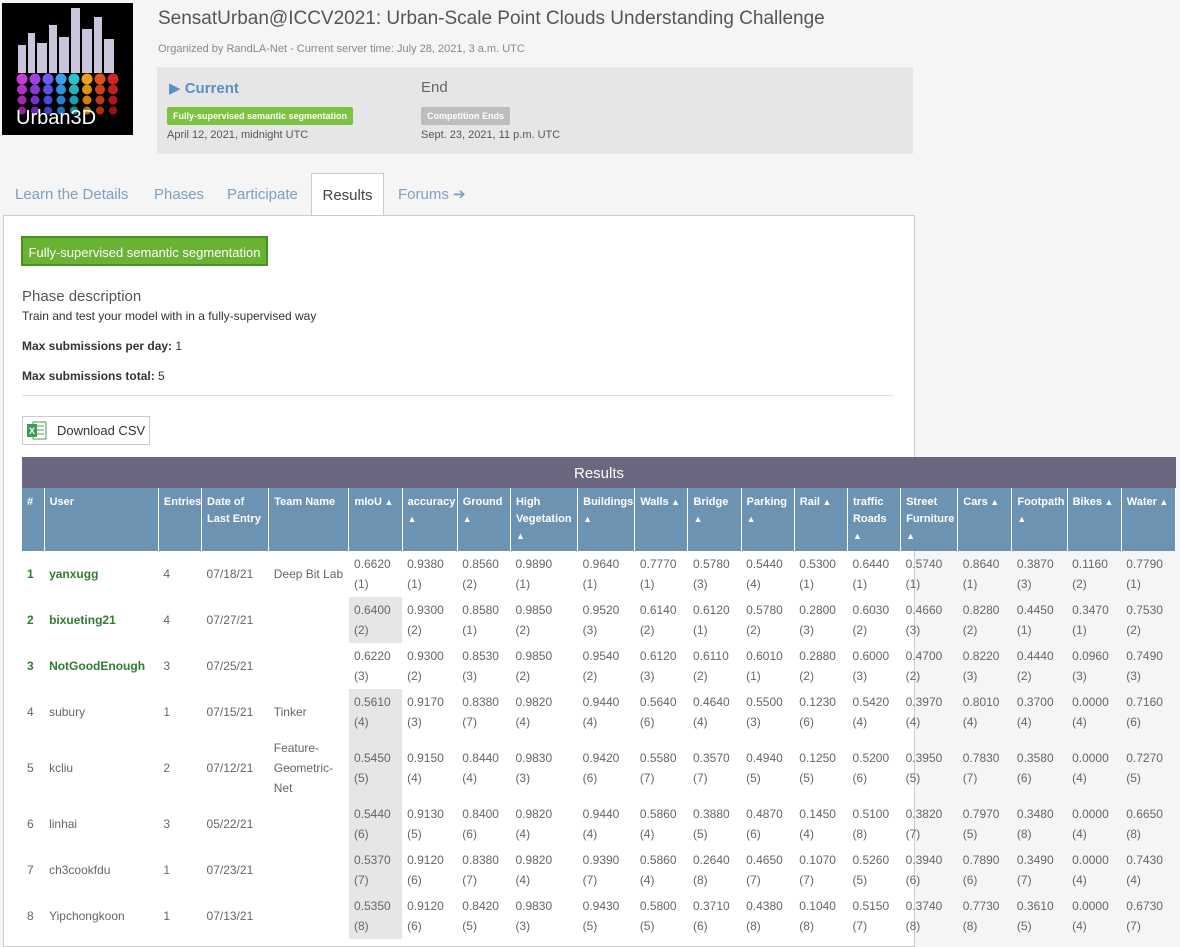 The height and width of the screenshot is (947, 1180). Describe the element at coordinates (1144, 610) in the screenshot. I see `score-value: 0.7530` at that location.